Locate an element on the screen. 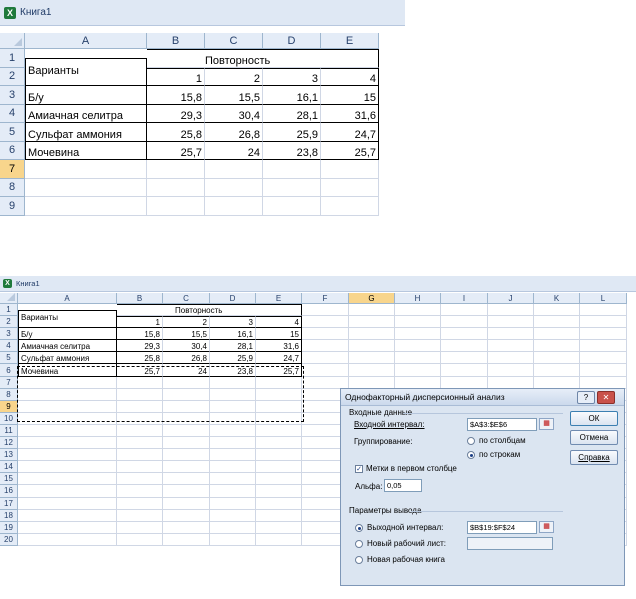 This screenshot has width=636, height=599. column-header-j: J is located at coordinates (511, 298).